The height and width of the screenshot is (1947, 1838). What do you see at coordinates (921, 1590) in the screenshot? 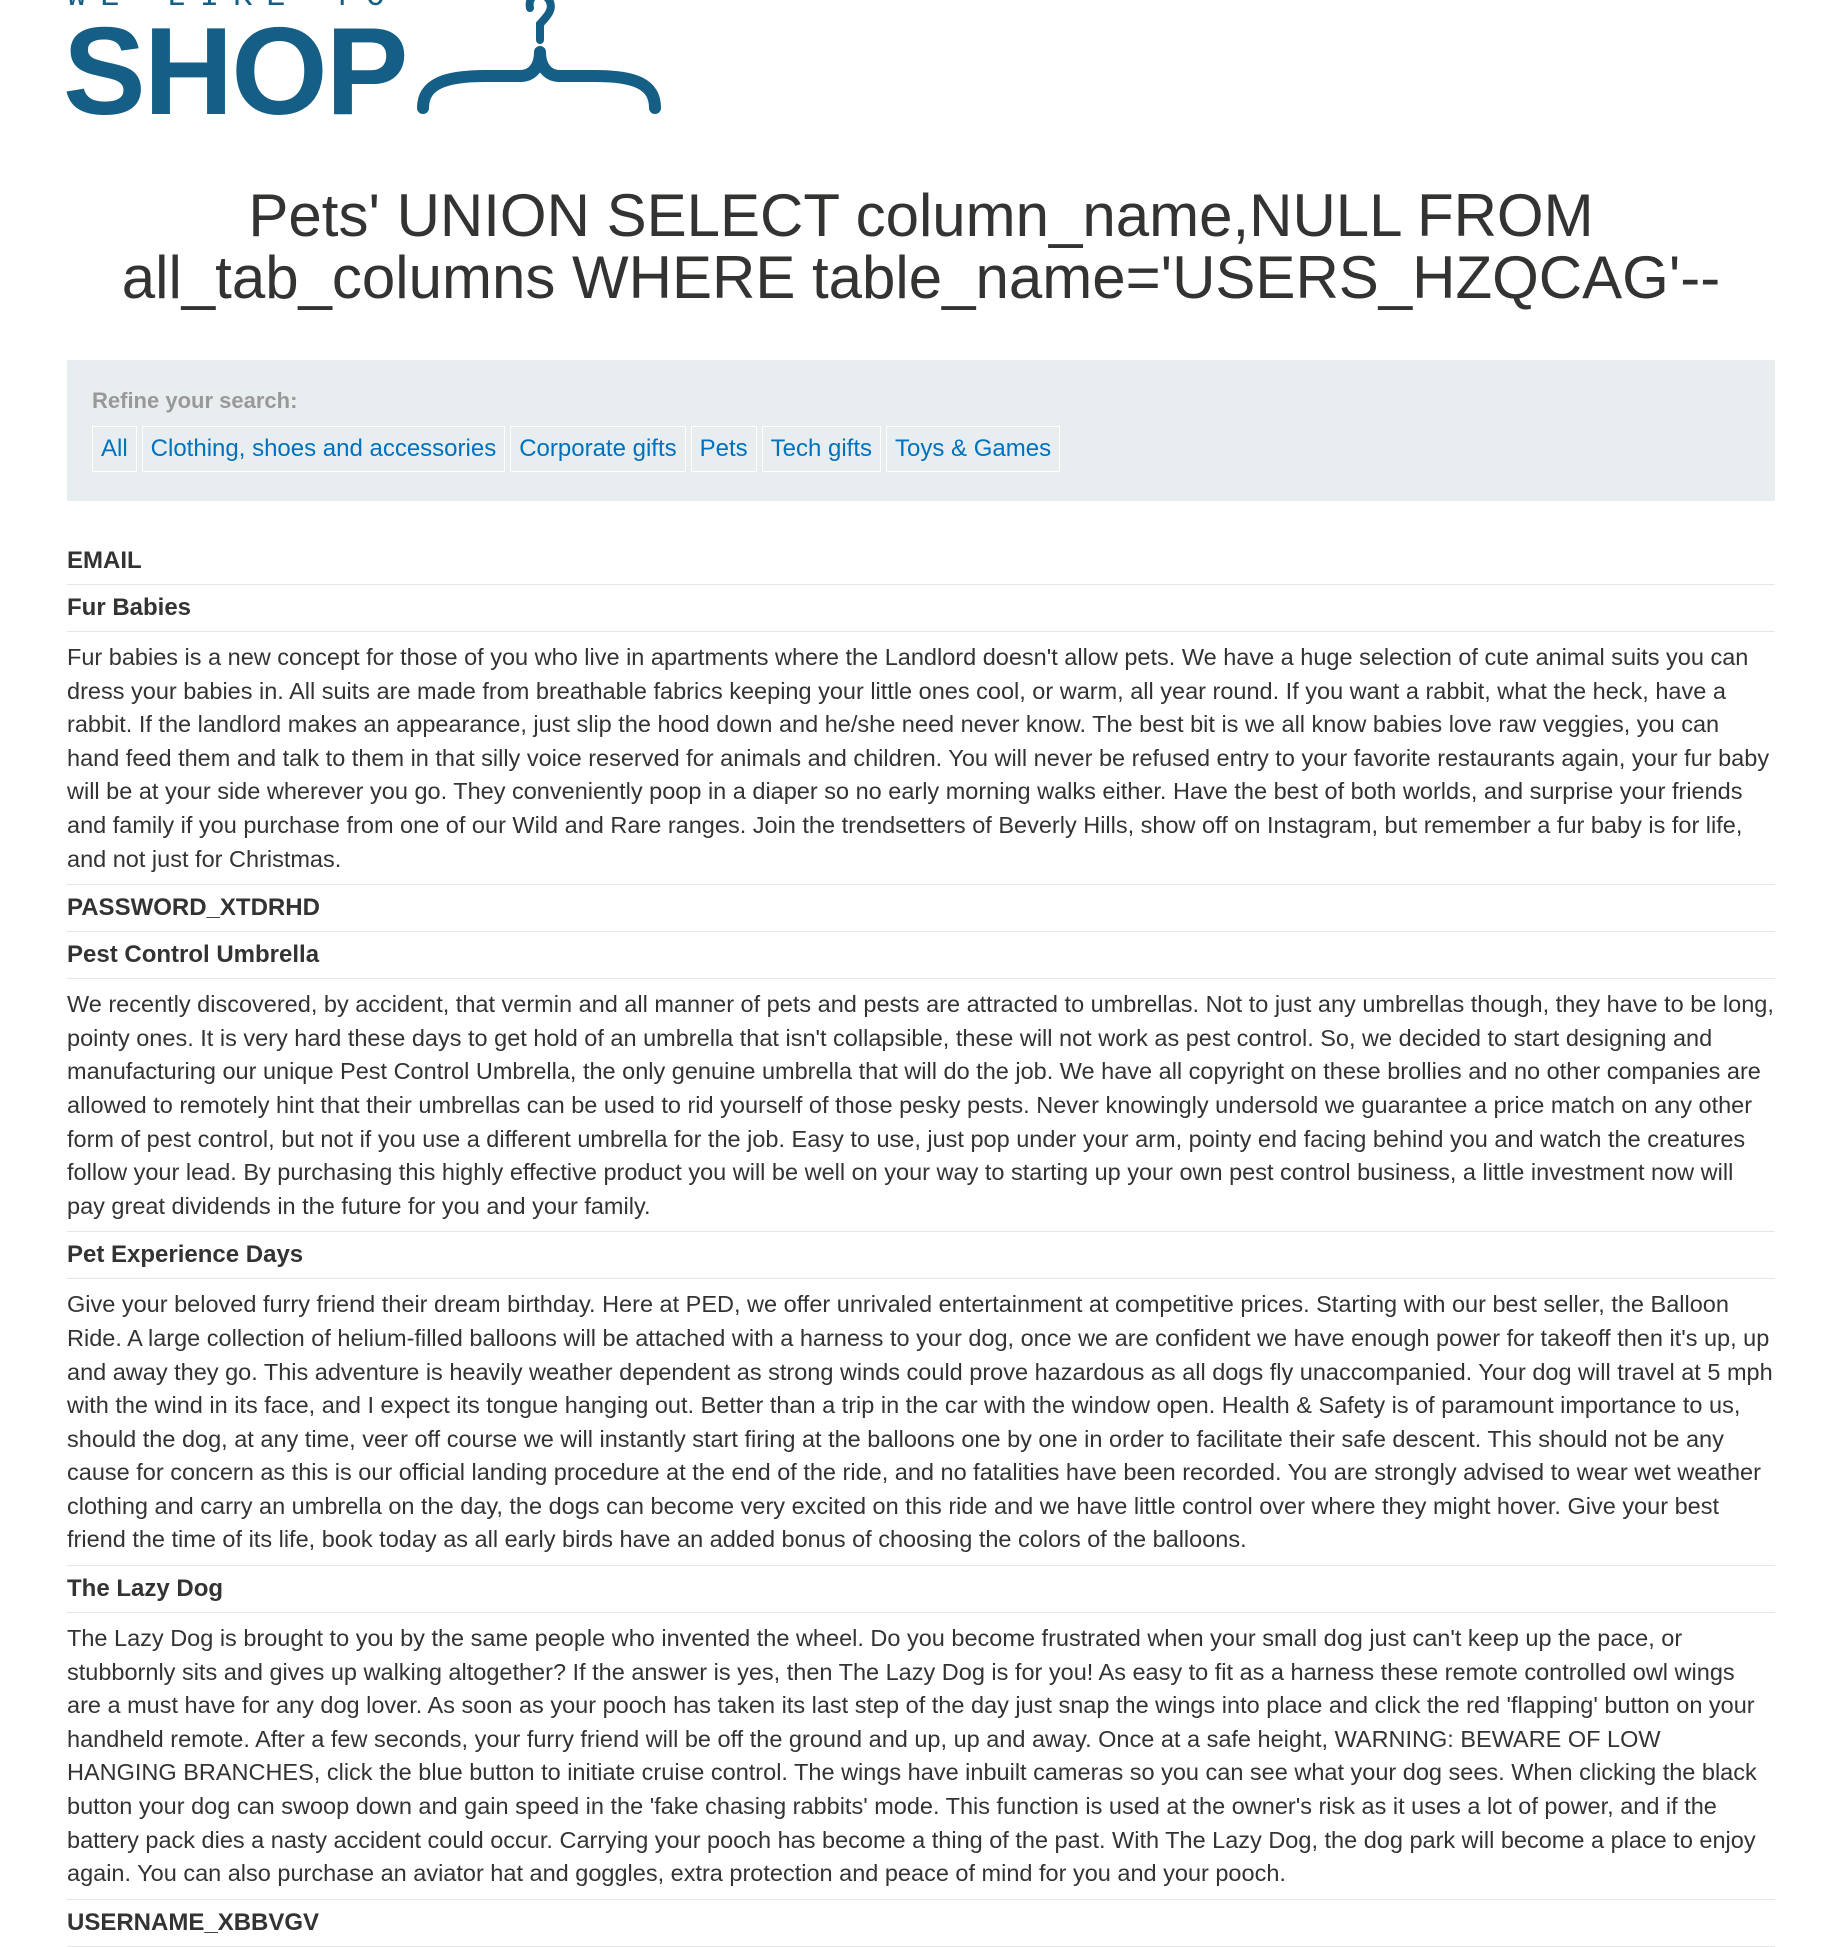
I see `table-row: The Lazy Dog` at bounding box center [921, 1590].